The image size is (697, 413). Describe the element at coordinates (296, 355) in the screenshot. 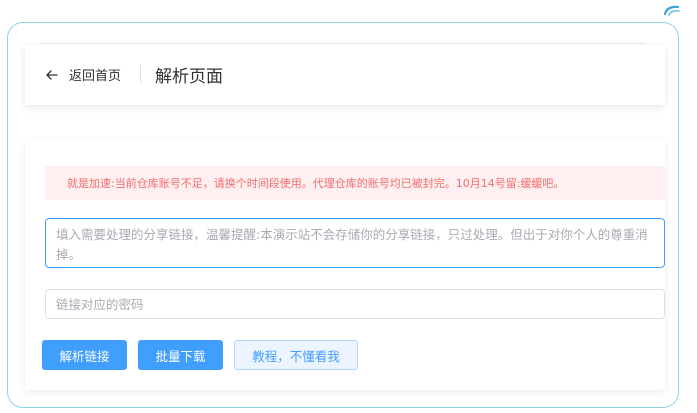

I see `tutorial-button: 教程，不懂看我` at that location.